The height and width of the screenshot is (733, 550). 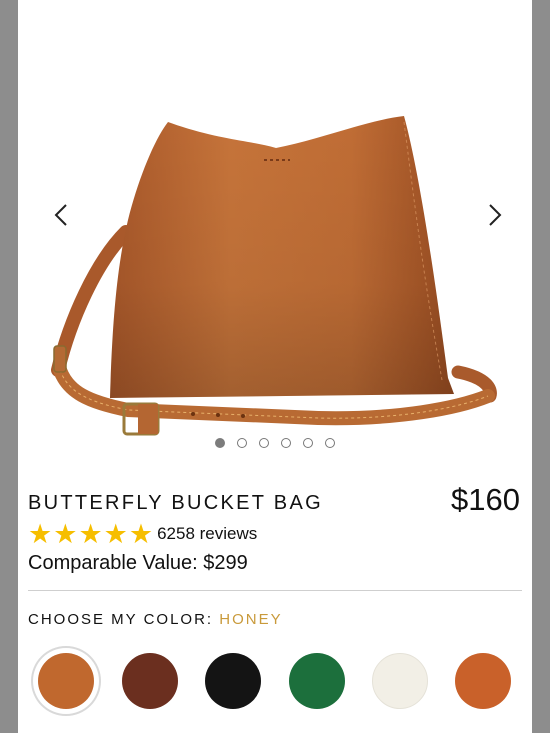 I want to click on carousel-dots, so click(x=275, y=443).